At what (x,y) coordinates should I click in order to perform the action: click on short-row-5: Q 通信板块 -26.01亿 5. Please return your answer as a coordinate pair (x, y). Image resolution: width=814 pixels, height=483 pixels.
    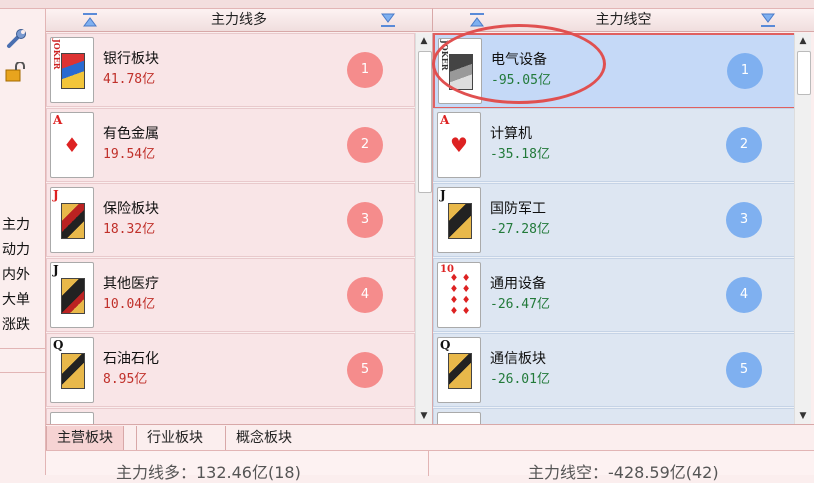
    Looking at the image, I should click on (613, 370).